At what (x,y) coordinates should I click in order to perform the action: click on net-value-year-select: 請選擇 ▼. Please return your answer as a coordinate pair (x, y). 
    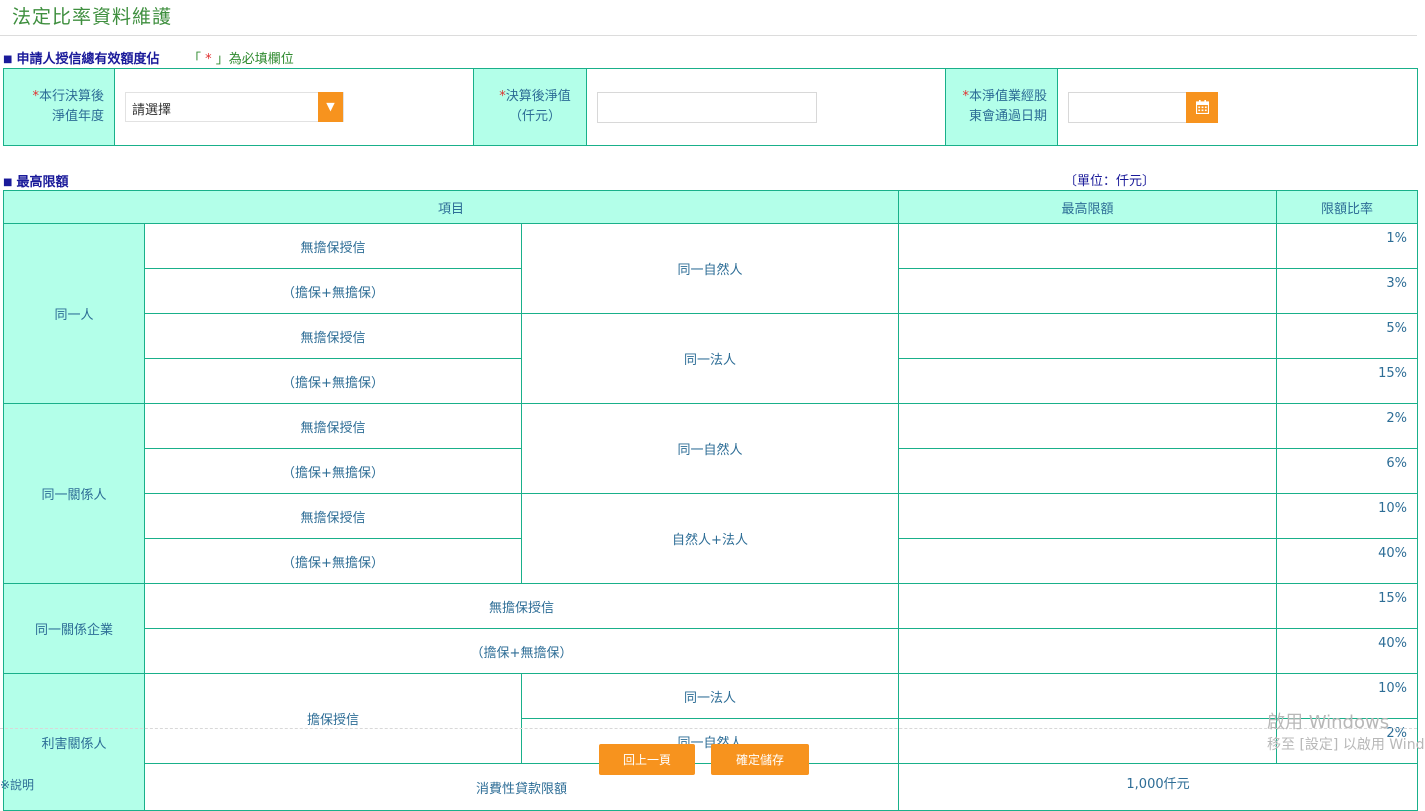
    Looking at the image, I should click on (234, 107).